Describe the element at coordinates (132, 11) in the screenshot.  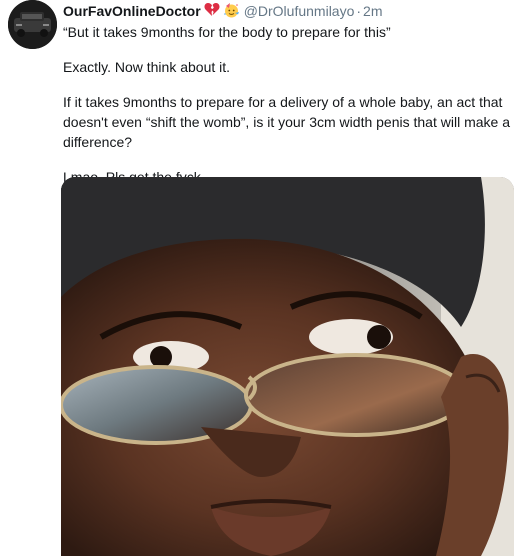
I see `display-name: OurFavOnlineDoctor` at that location.